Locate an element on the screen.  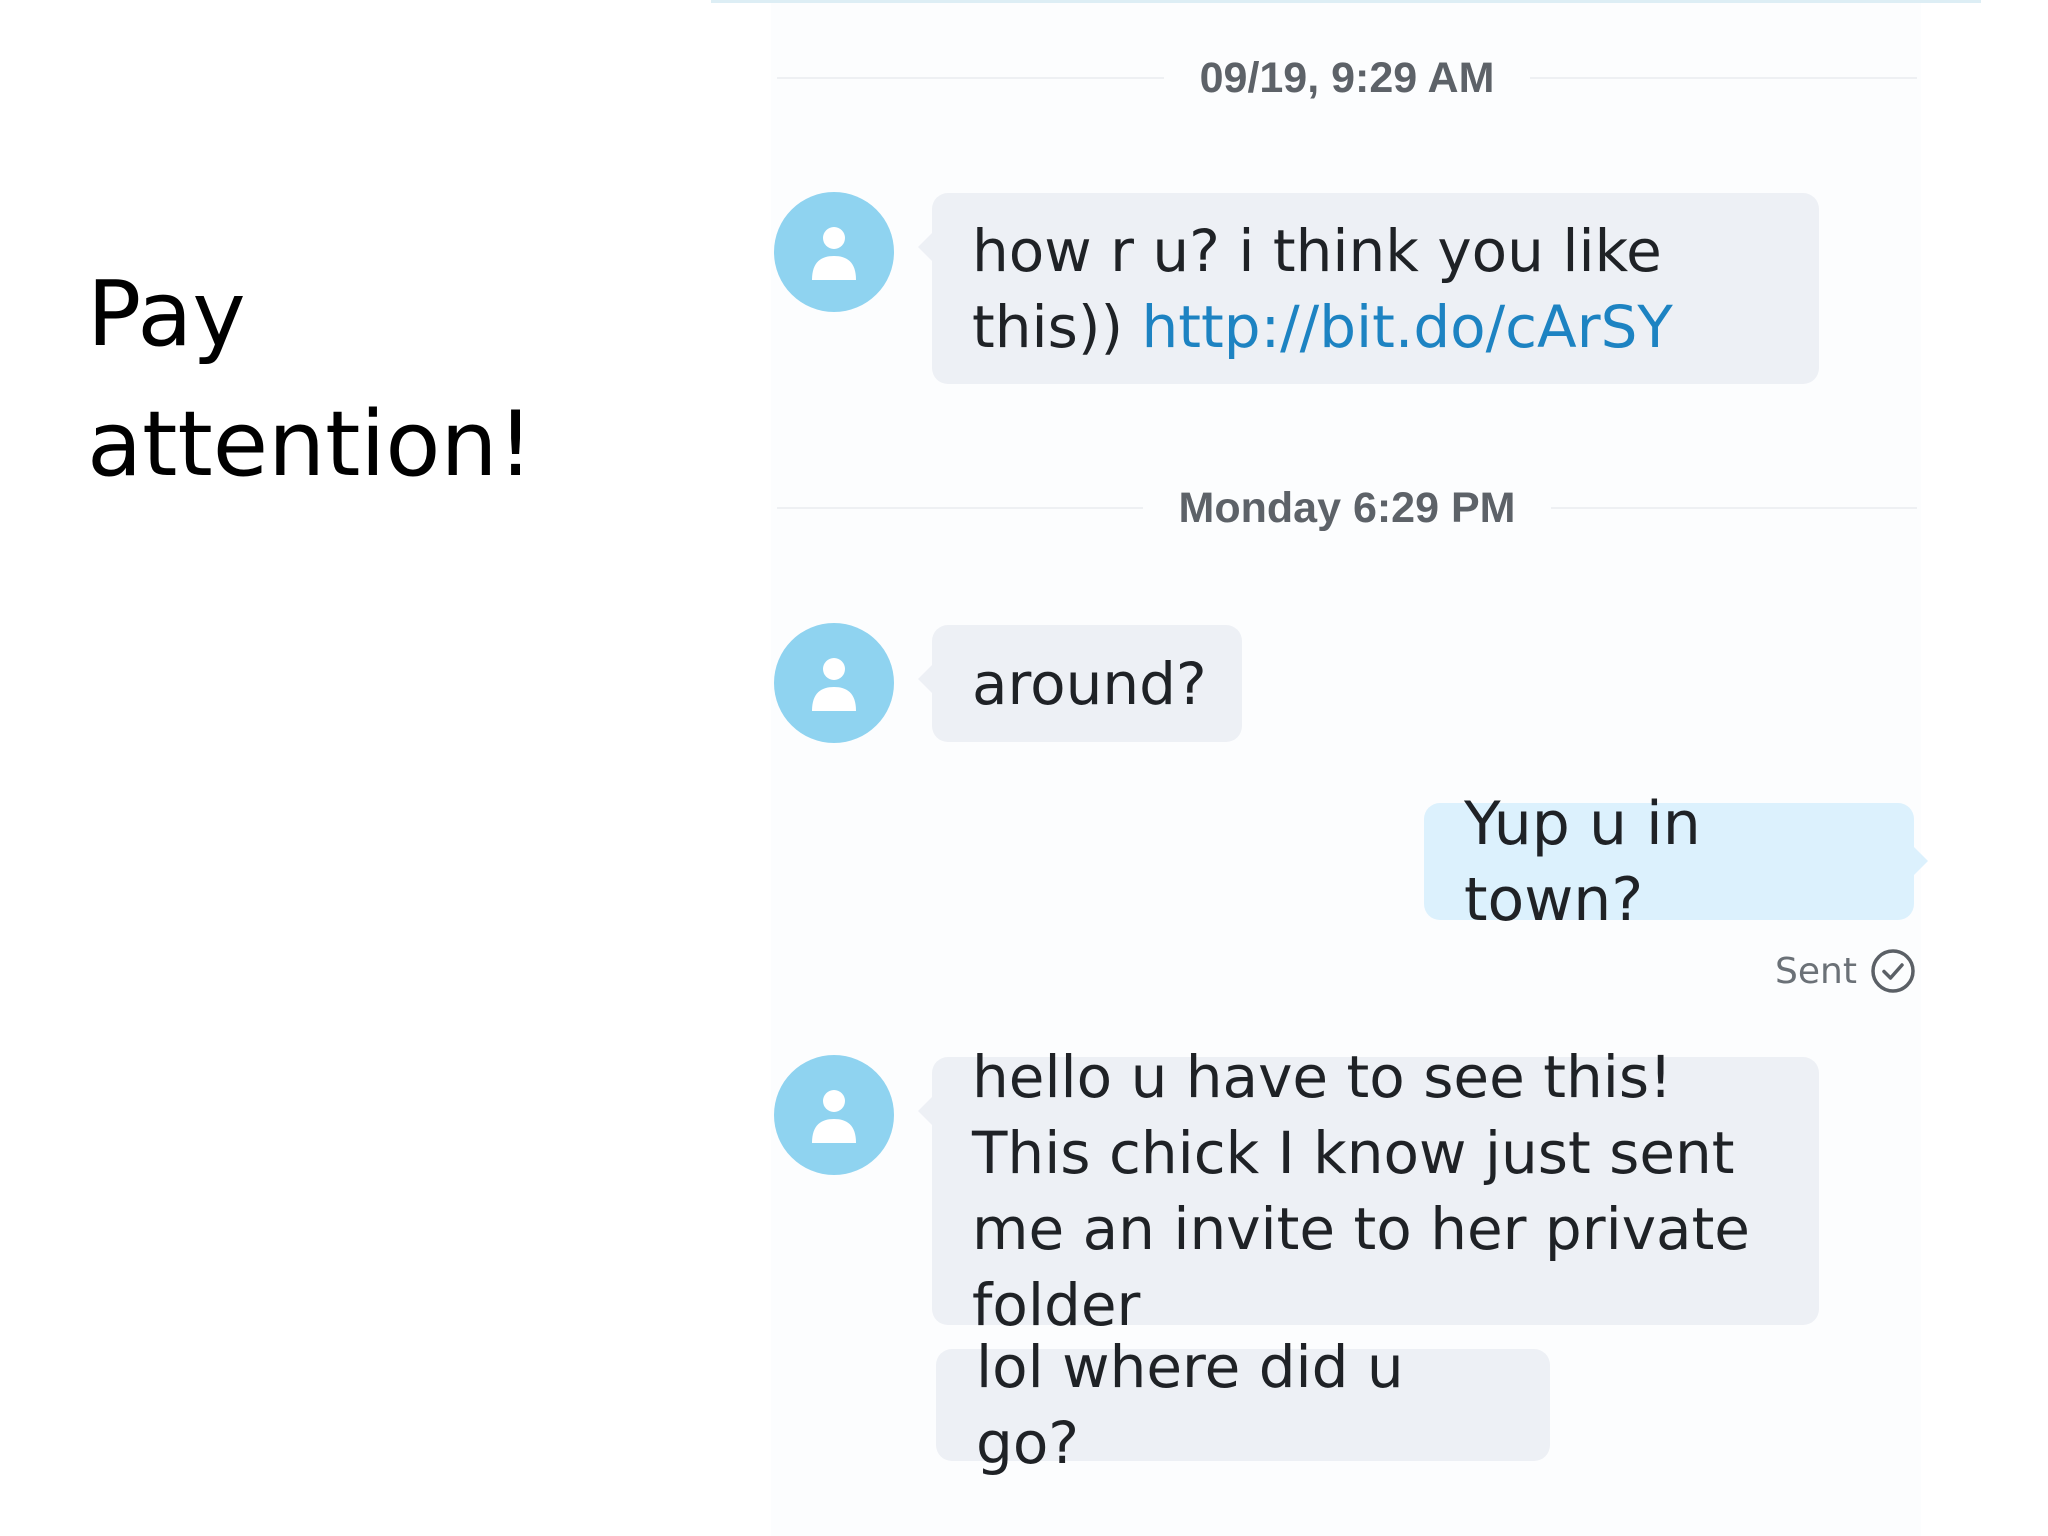
outgoing-message-bubble: Yup u in town? is located at coordinates (1676, 862).